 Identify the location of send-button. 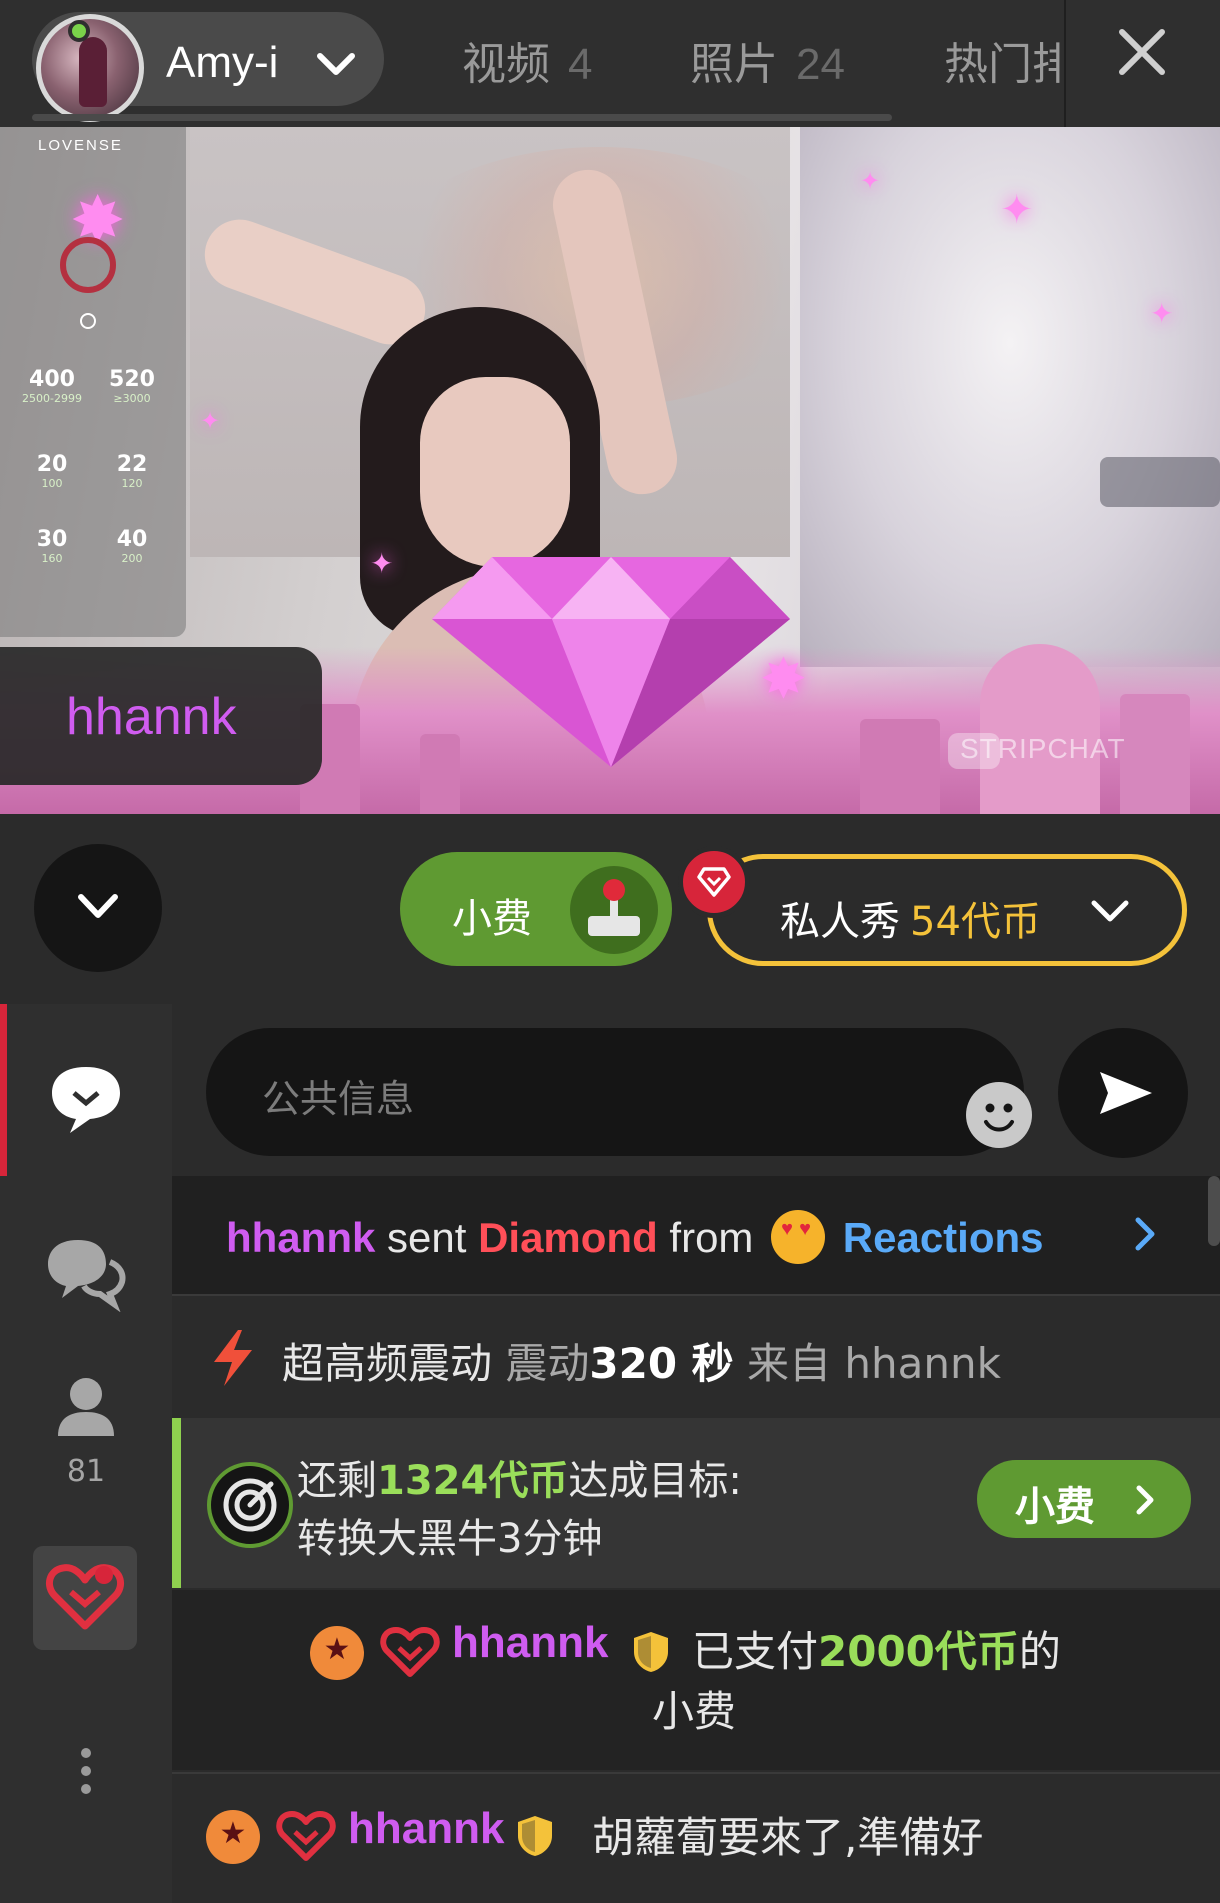
(1123, 1093).